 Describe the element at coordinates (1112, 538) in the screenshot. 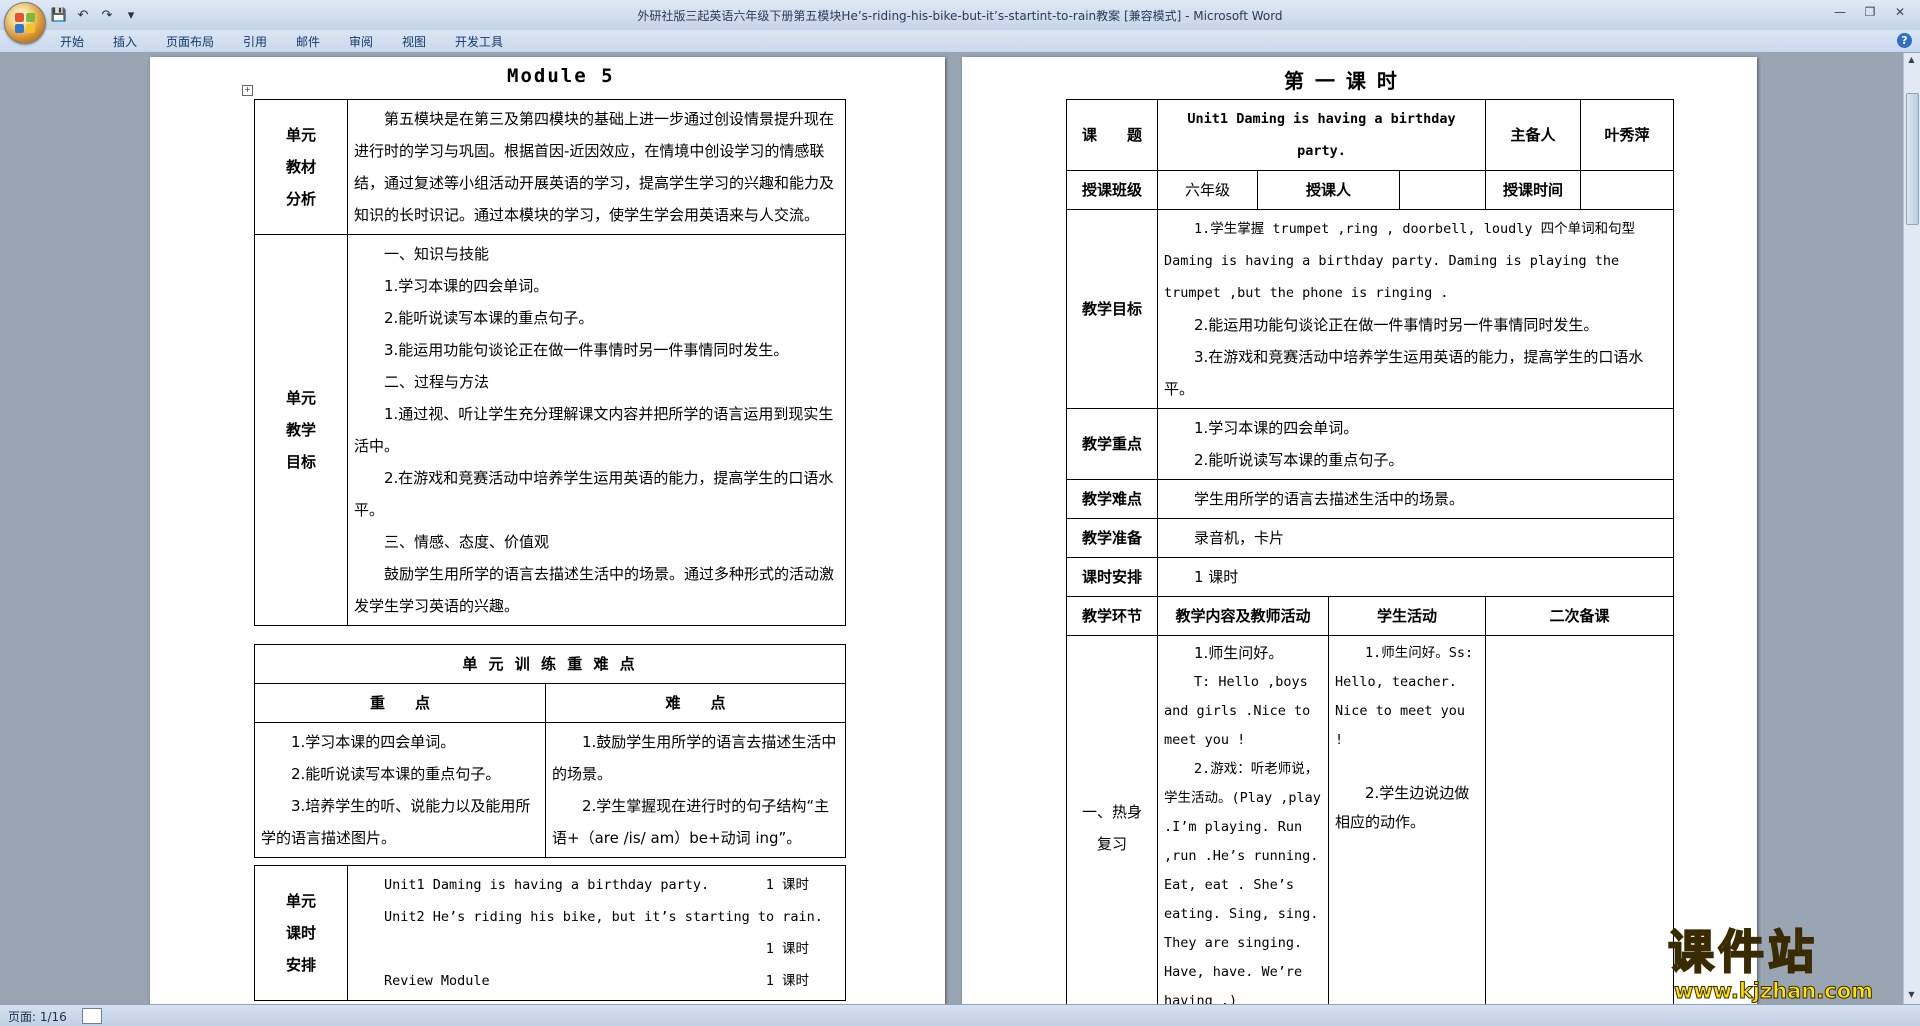

I see `prepare-label: 教学准备` at that location.